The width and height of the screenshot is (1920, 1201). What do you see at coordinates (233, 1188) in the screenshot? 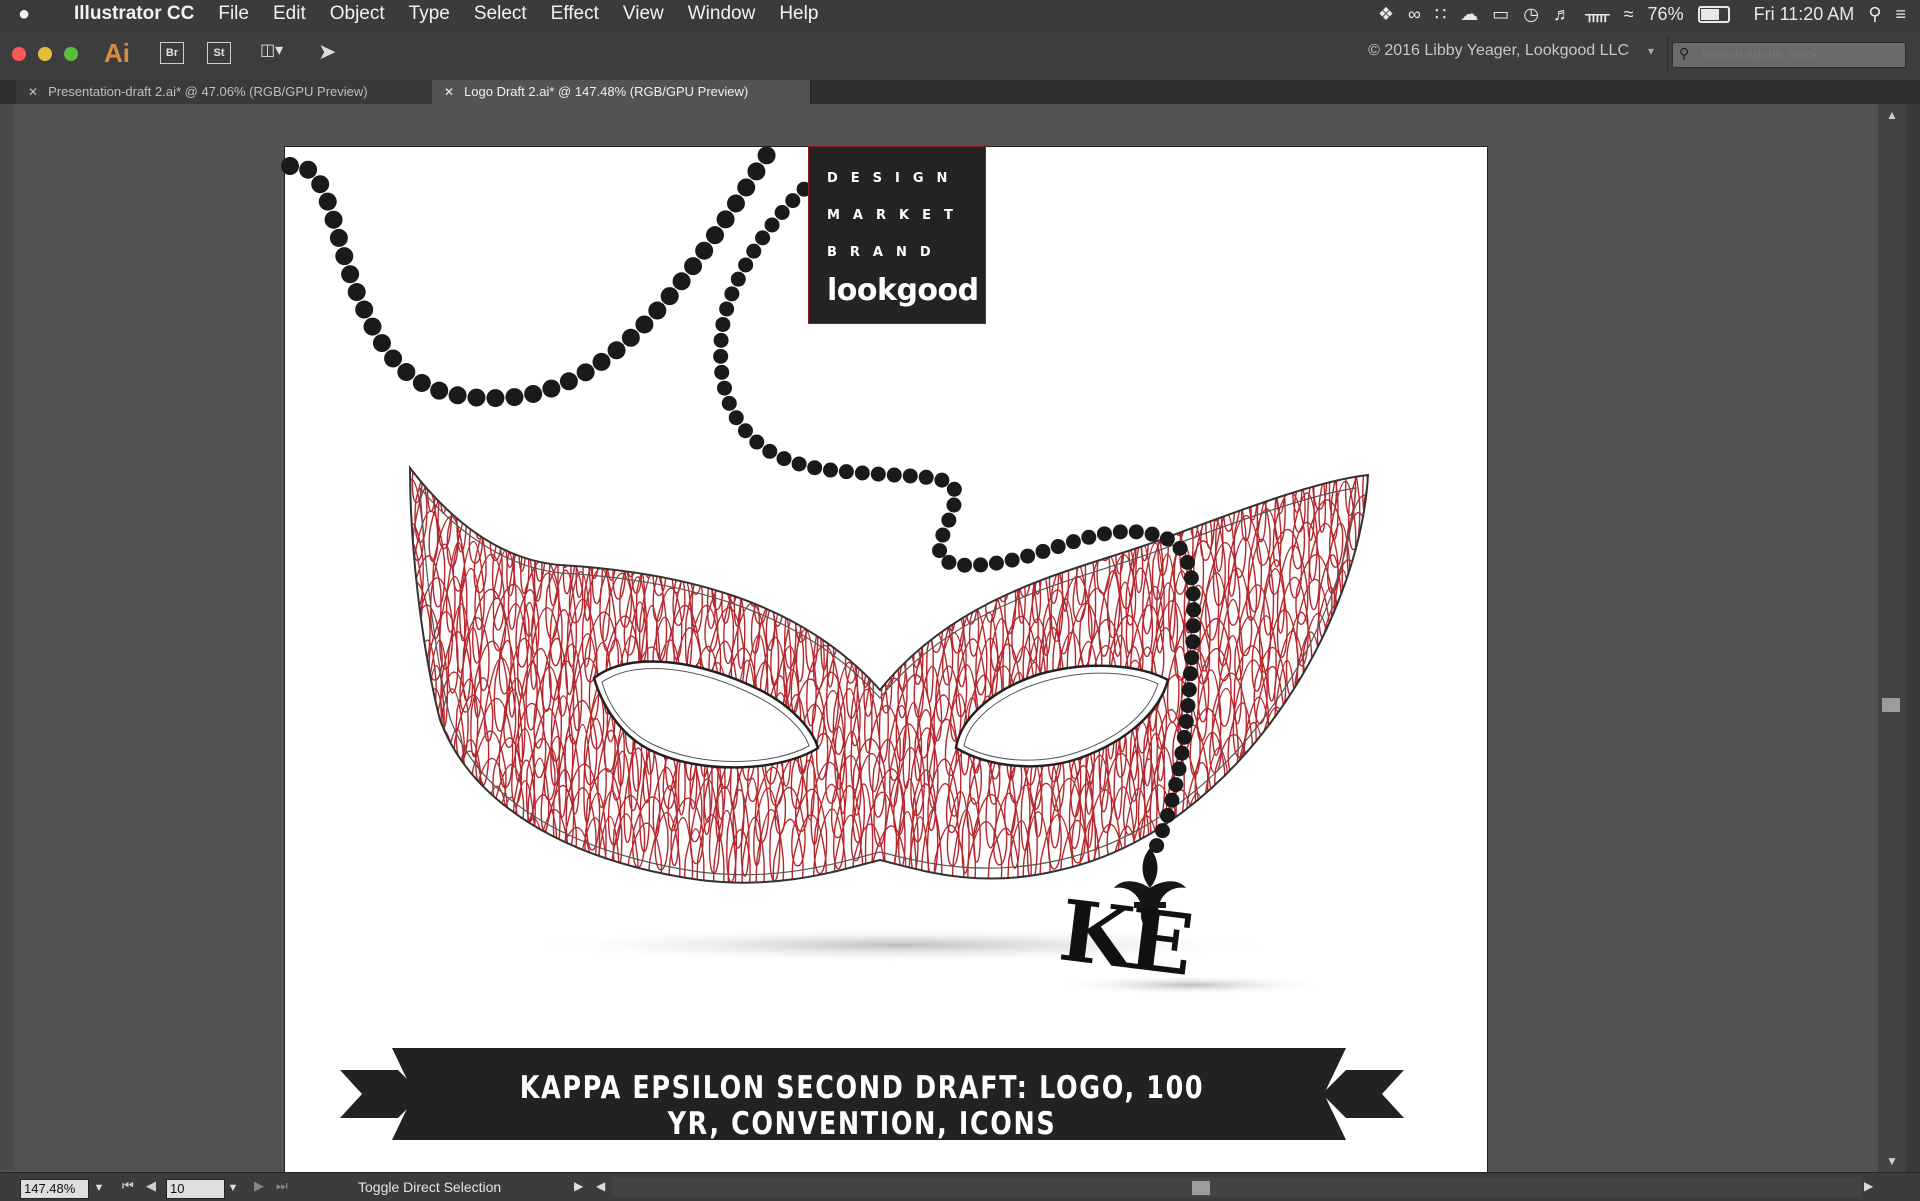
I see `artboard-dropdown-icon: ▼` at bounding box center [233, 1188].